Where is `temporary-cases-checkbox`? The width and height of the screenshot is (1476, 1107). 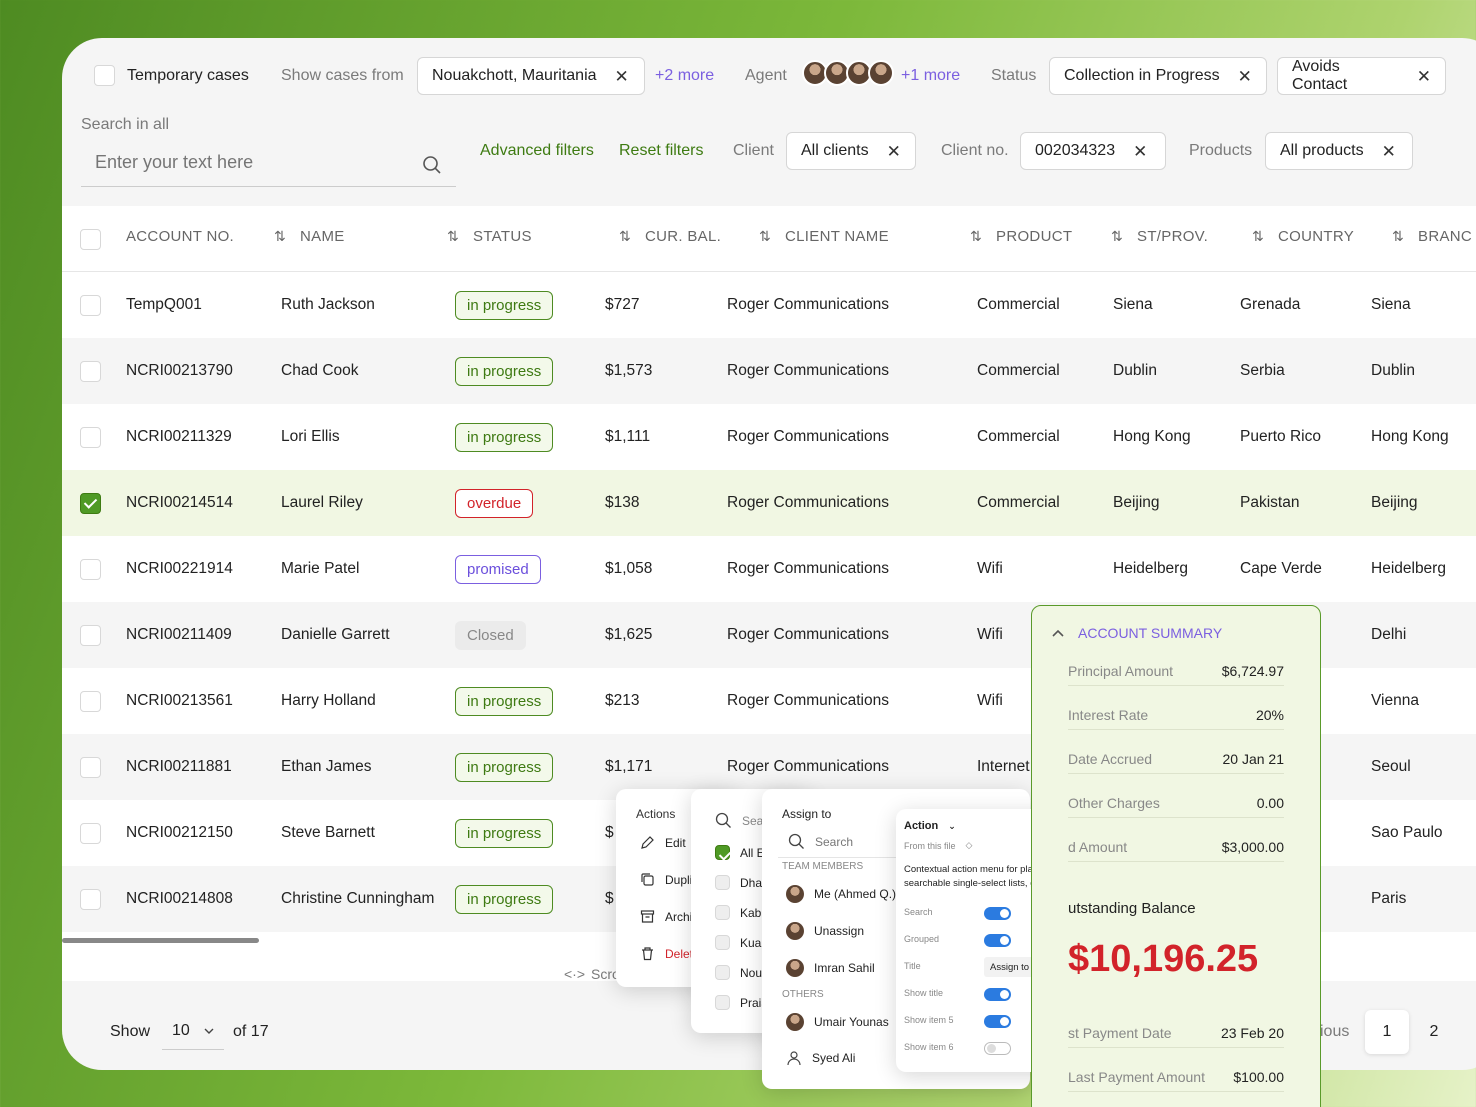
temporary-cases-checkbox is located at coordinates (104, 75).